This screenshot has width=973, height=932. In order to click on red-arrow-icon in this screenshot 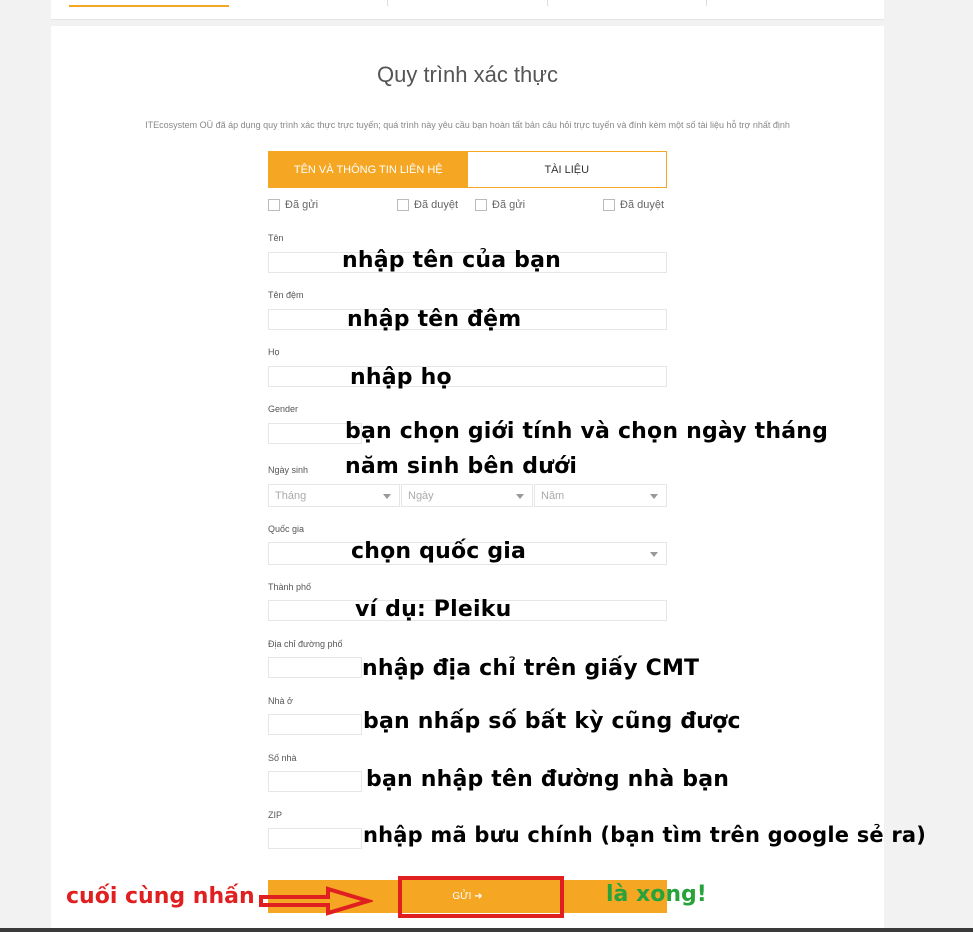, I will do `click(316, 901)`.